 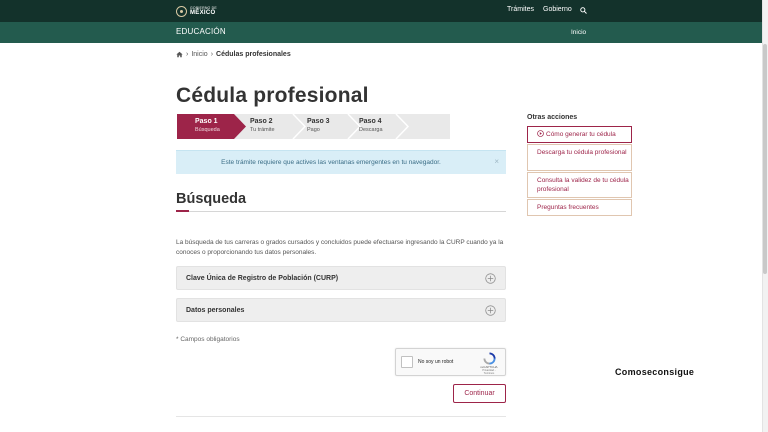 I want to click on sidebar-item-preguntas: Preguntas frecuentes, so click(x=579, y=207).